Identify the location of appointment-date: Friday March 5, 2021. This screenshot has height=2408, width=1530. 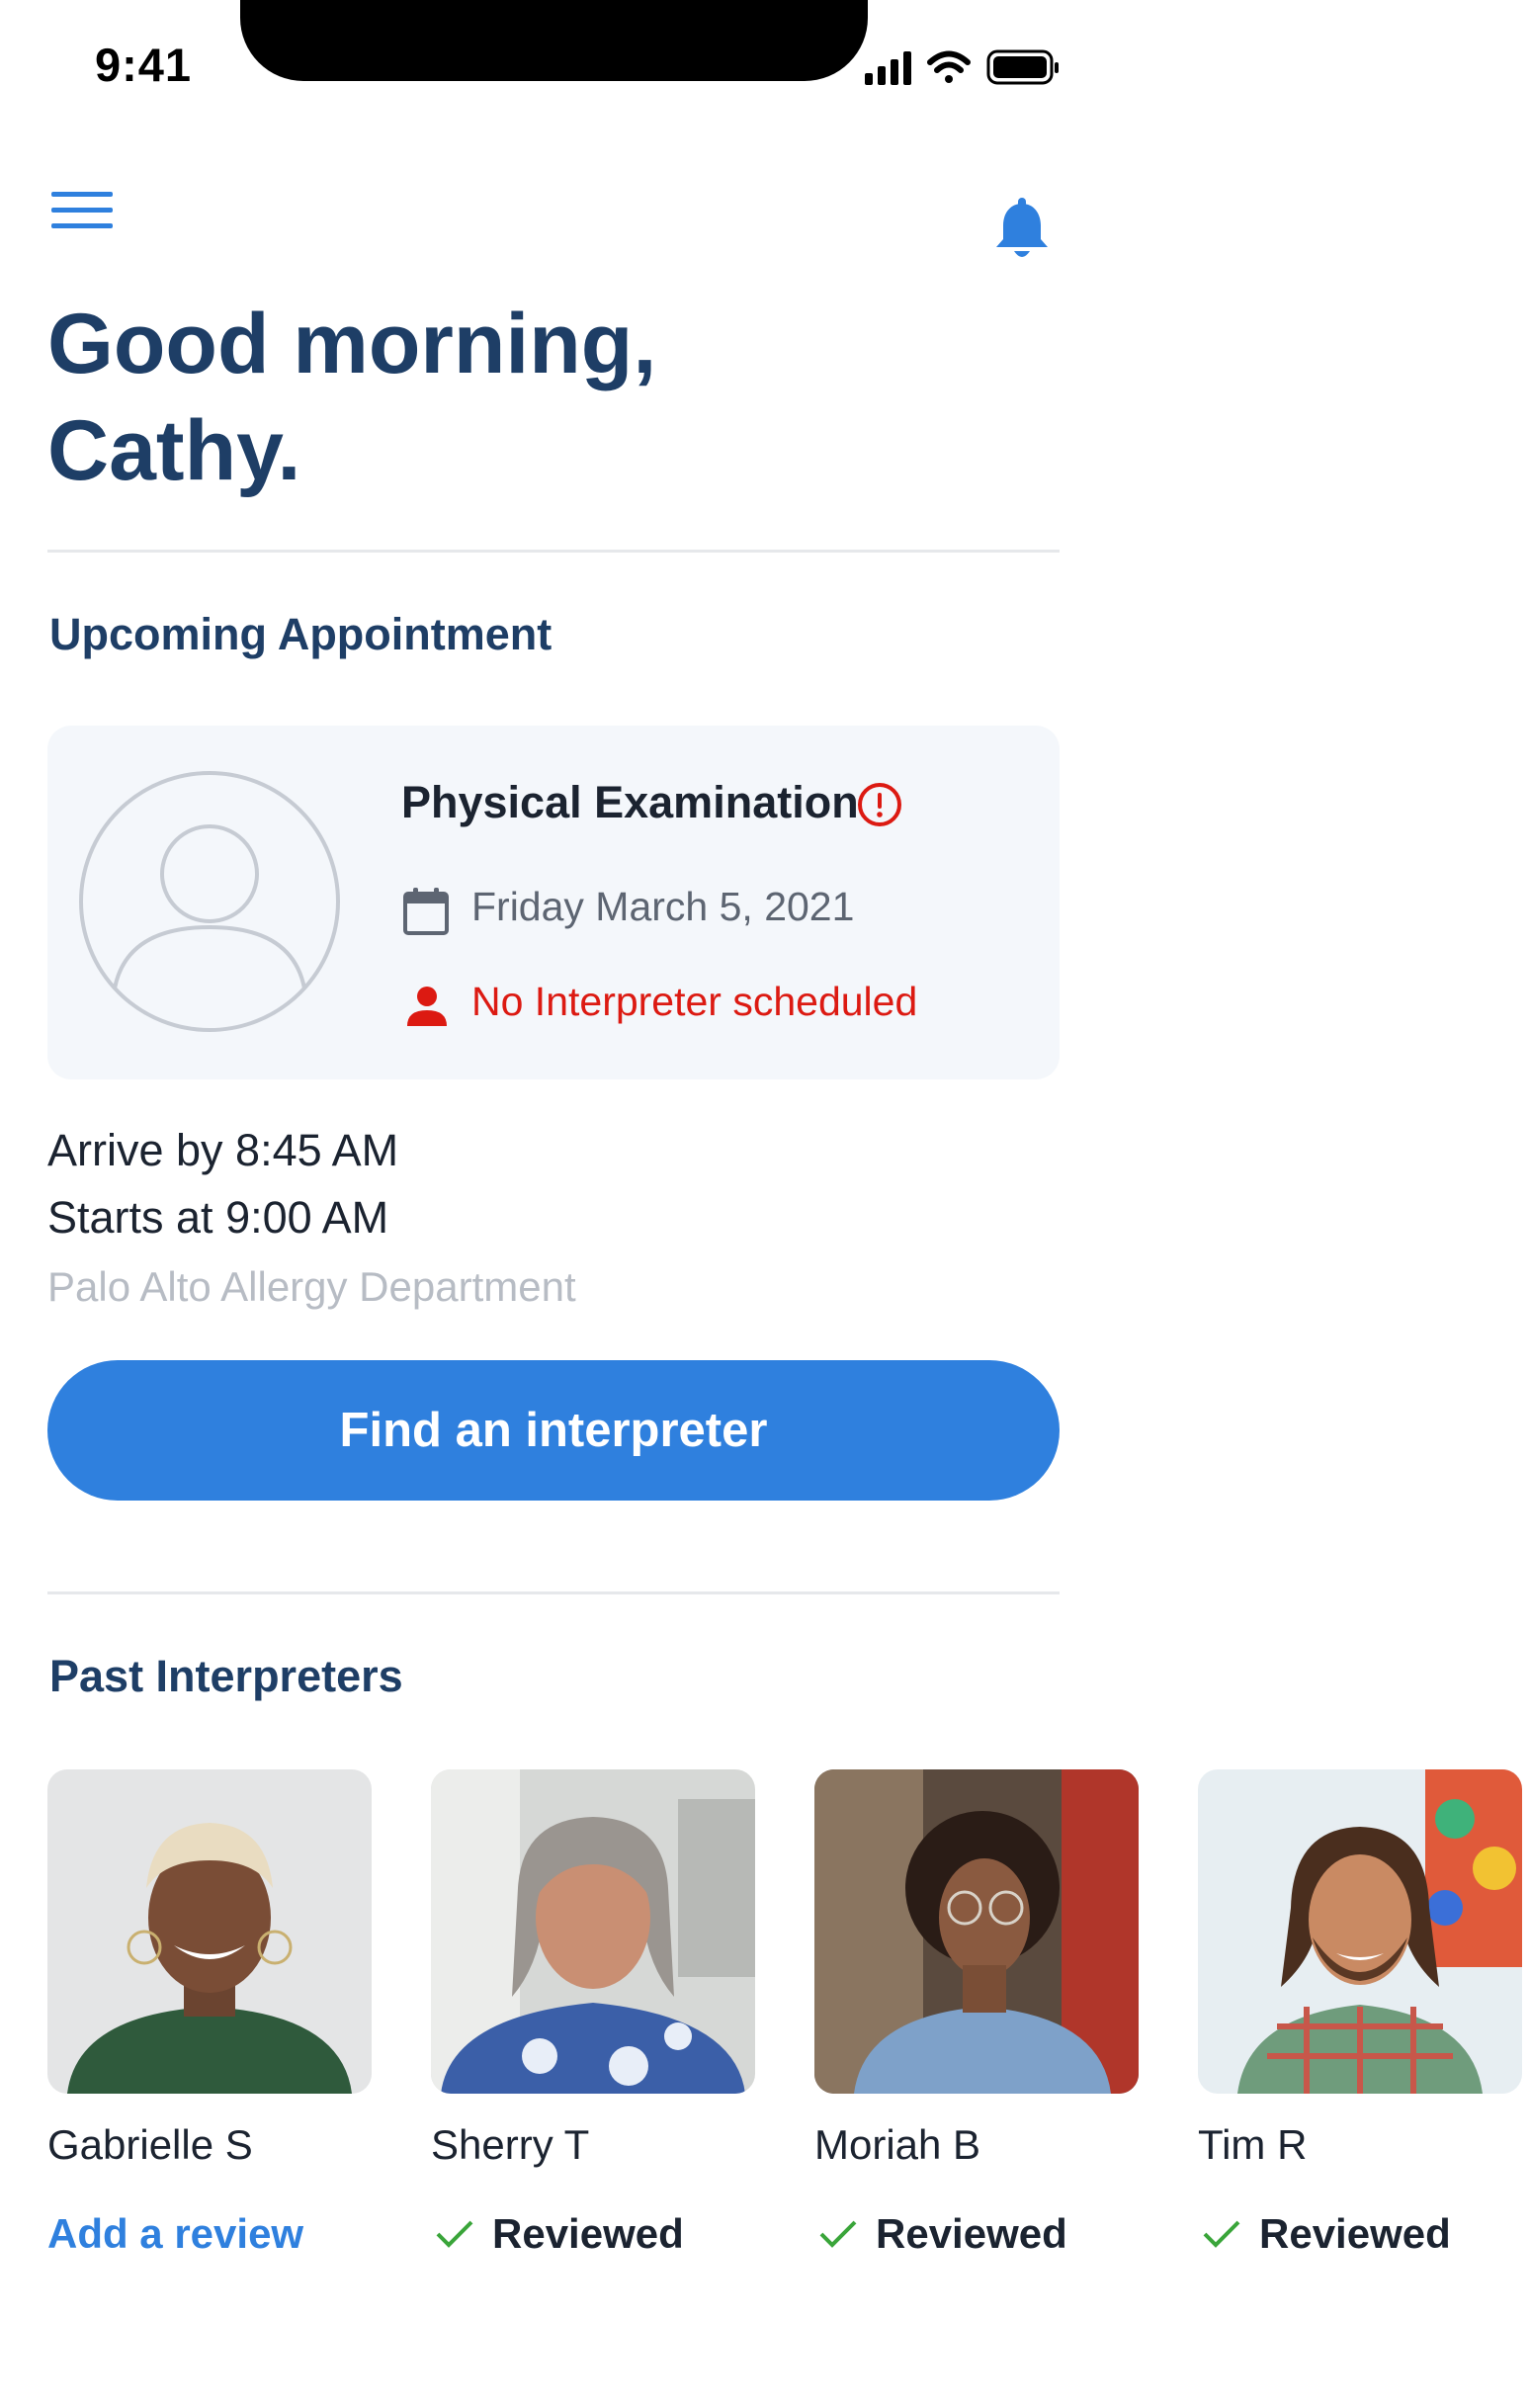
(663, 907).